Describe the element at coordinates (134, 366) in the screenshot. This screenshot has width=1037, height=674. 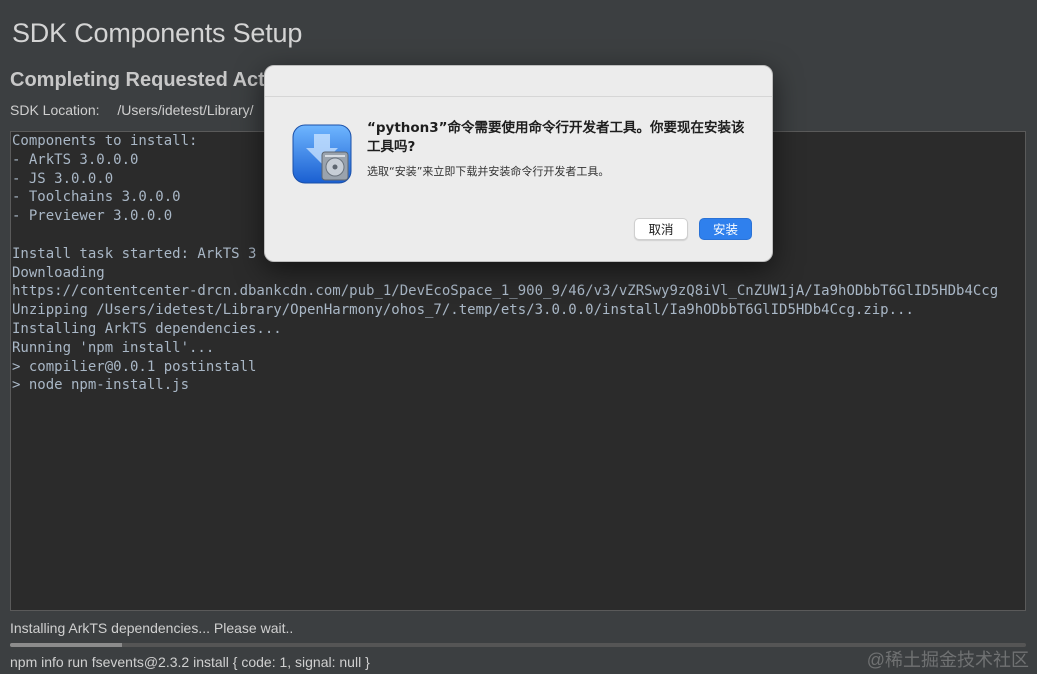
I see `log-line: > compilier@0.0.1 postinstall` at that location.